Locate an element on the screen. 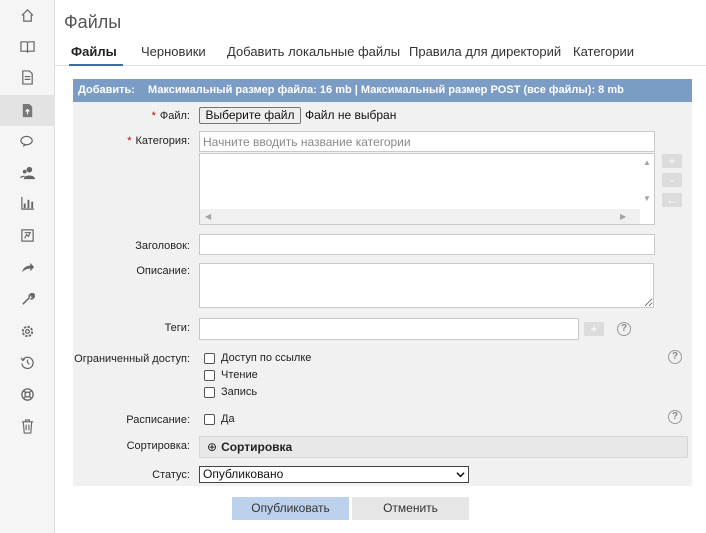  access-by-link-checkbox is located at coordinates (209, 358).